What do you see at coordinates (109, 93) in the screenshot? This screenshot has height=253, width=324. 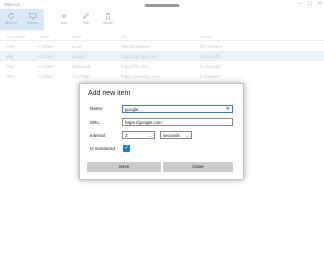 I see `dialog-title: Add new item` at bounding box center [109, 93].